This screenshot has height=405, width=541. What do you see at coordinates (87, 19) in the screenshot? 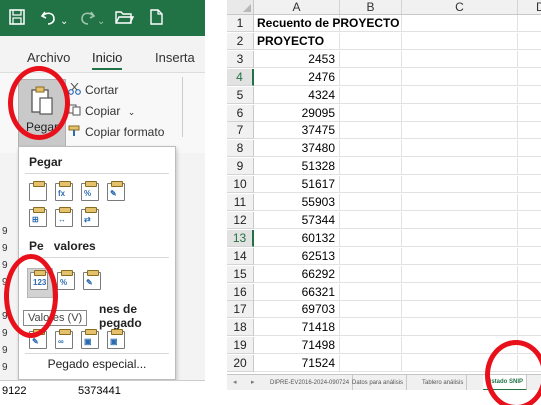
I see `redo-icon` at bounding box center [87, 19].